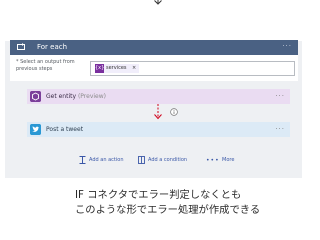 The width and height of the screenshot is (320, 240). Describe the element at coordinates (158, 129) in the screenshot. I see `post-tweet-card: Post a tweet ···` at that location.